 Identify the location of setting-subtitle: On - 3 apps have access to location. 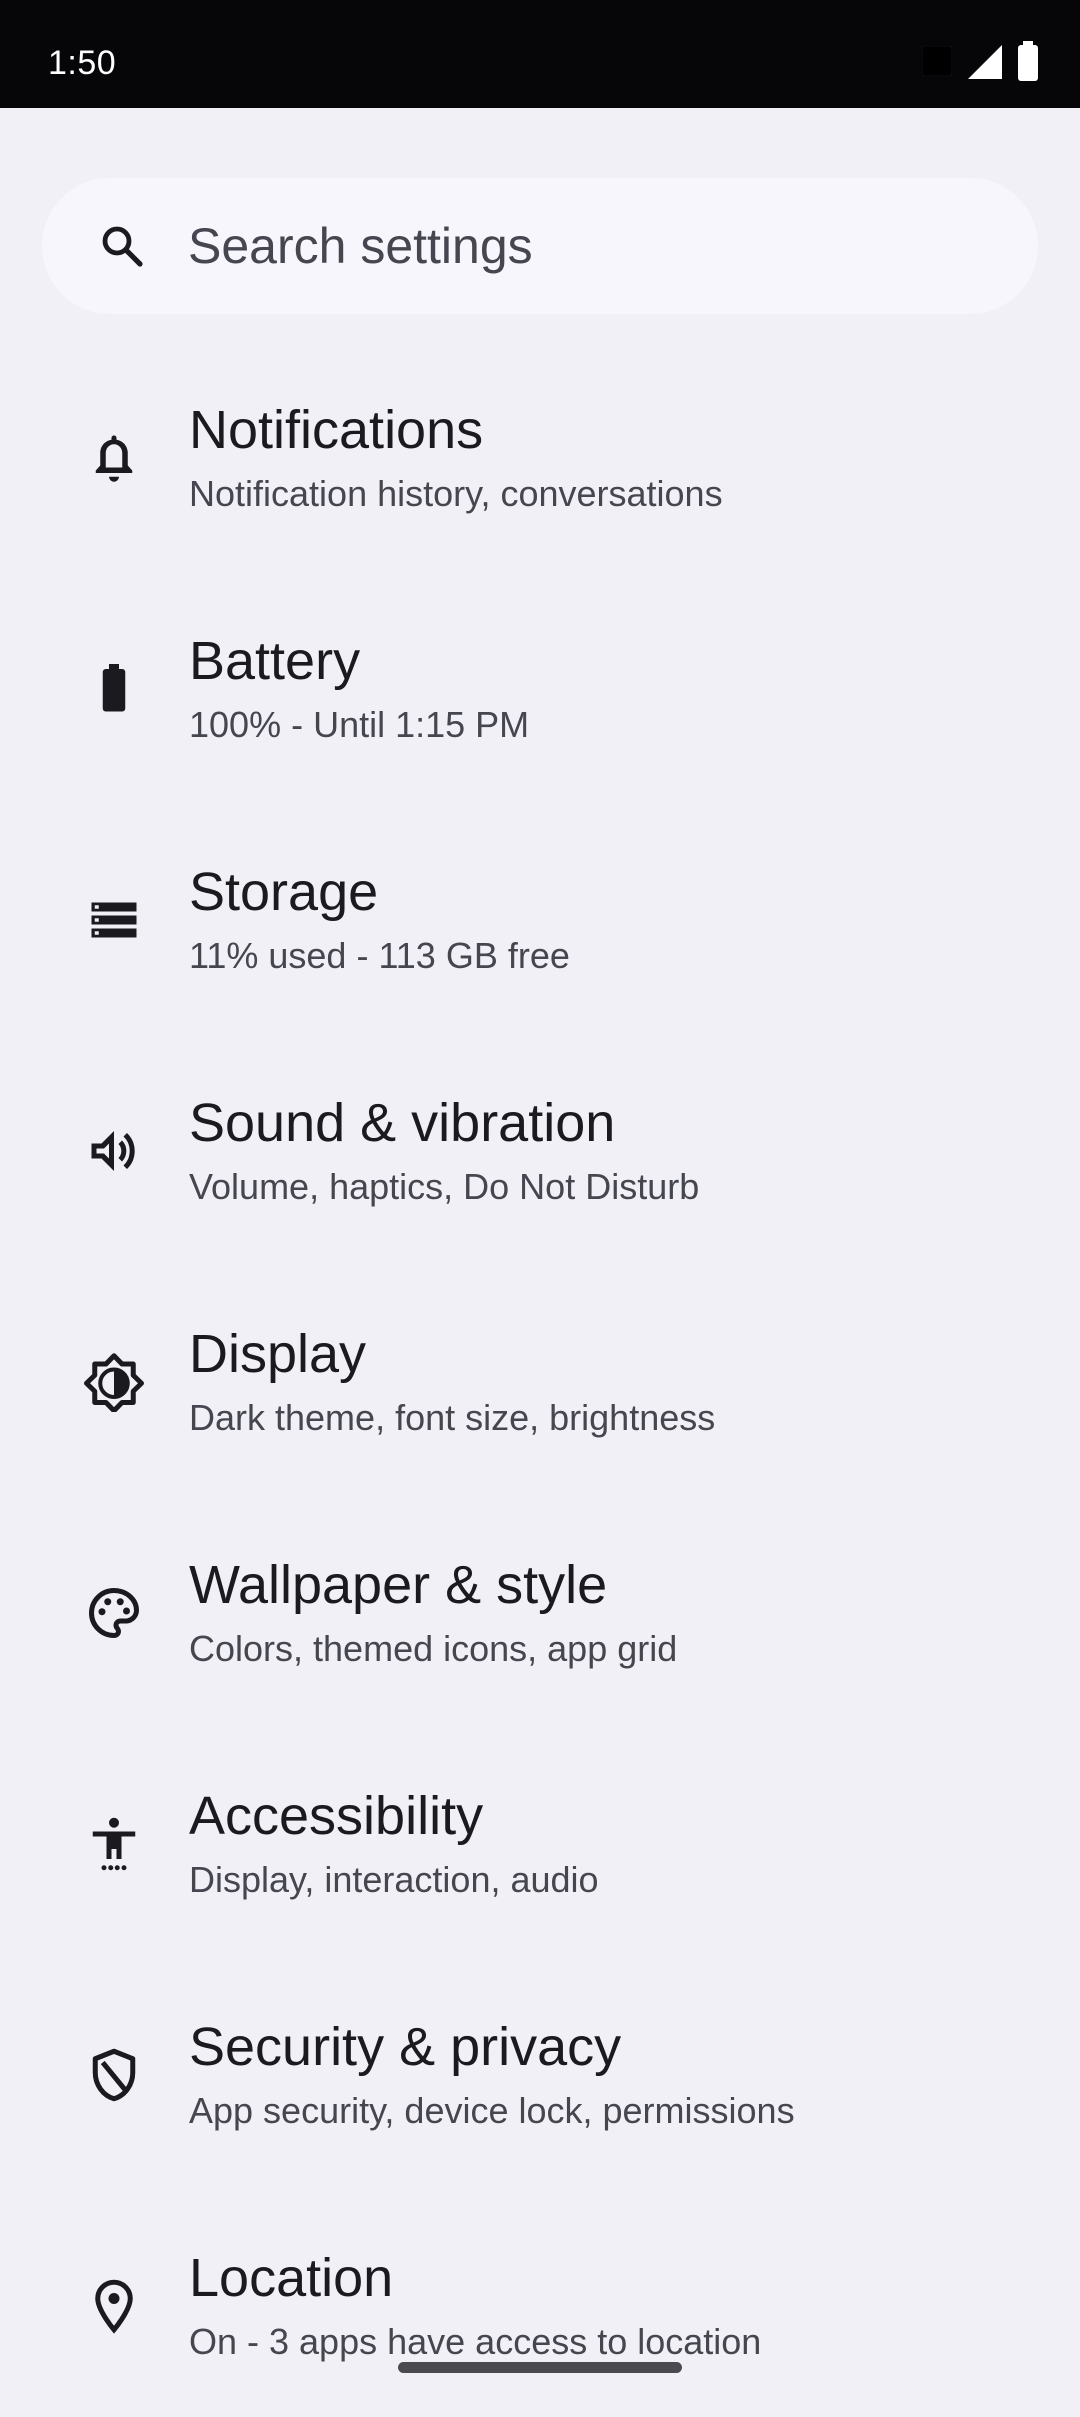
(475, 2341).